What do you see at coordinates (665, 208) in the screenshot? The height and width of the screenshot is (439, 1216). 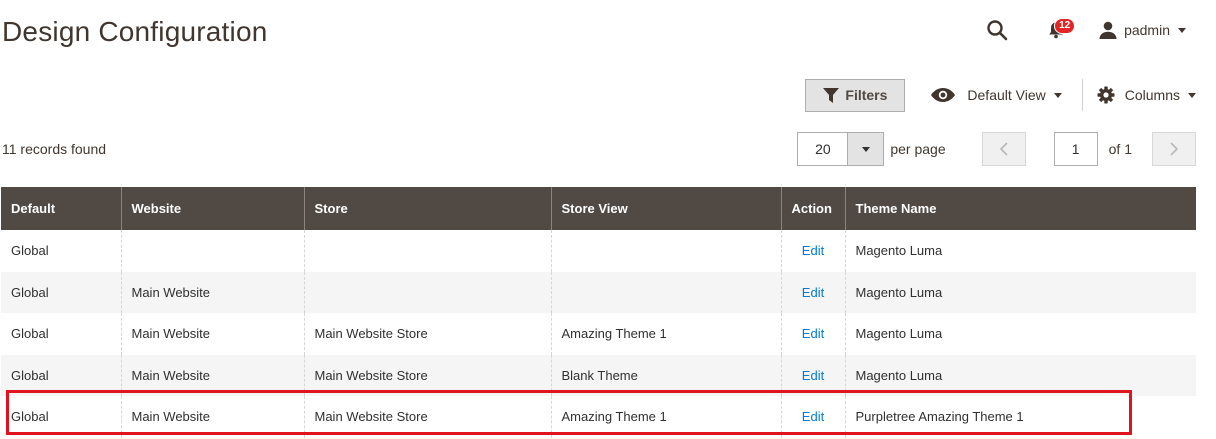 I see `column-header-store-view: Store View` at bounding box center [665, 208].